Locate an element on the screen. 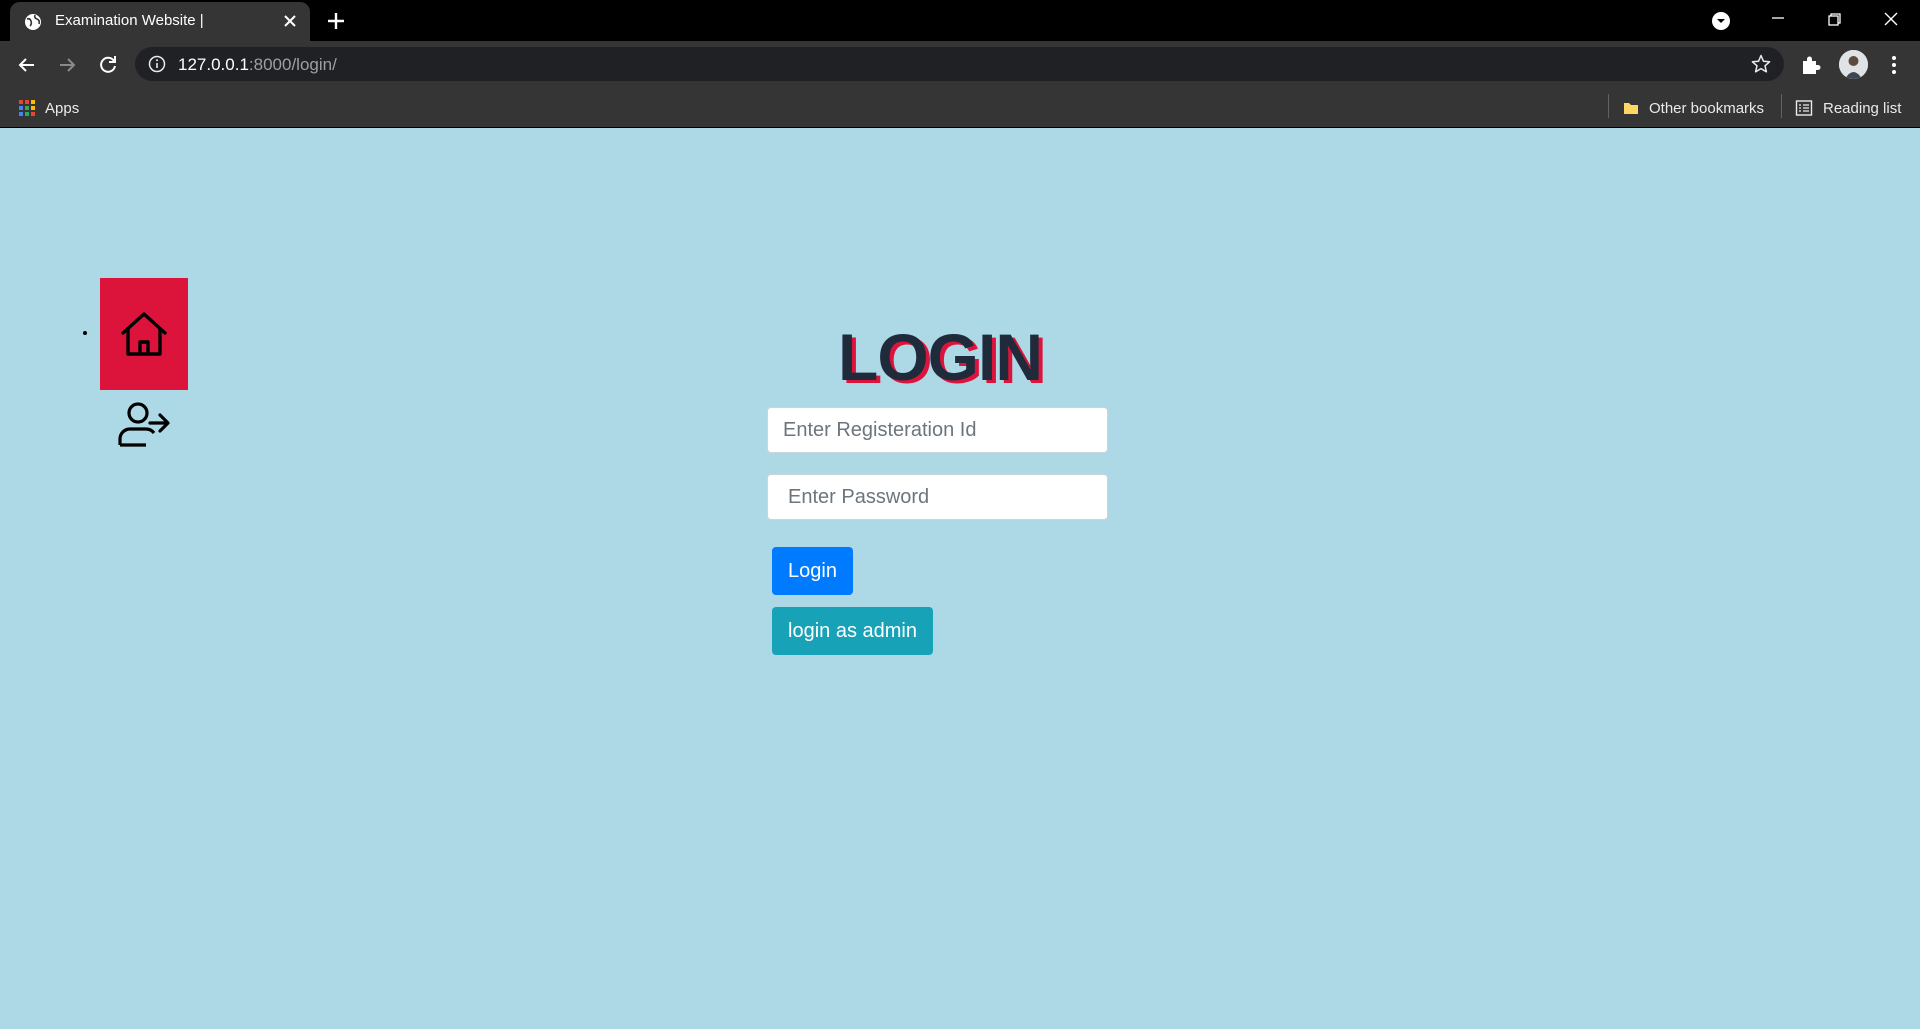  password-input is located at coordinates (937, 497).